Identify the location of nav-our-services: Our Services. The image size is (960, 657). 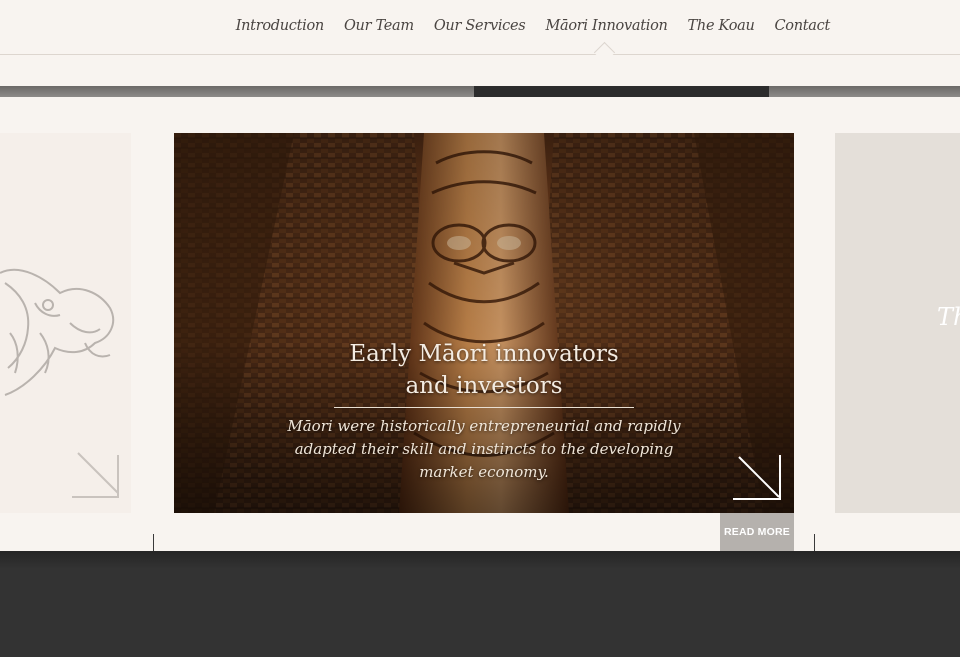
(480, 26).